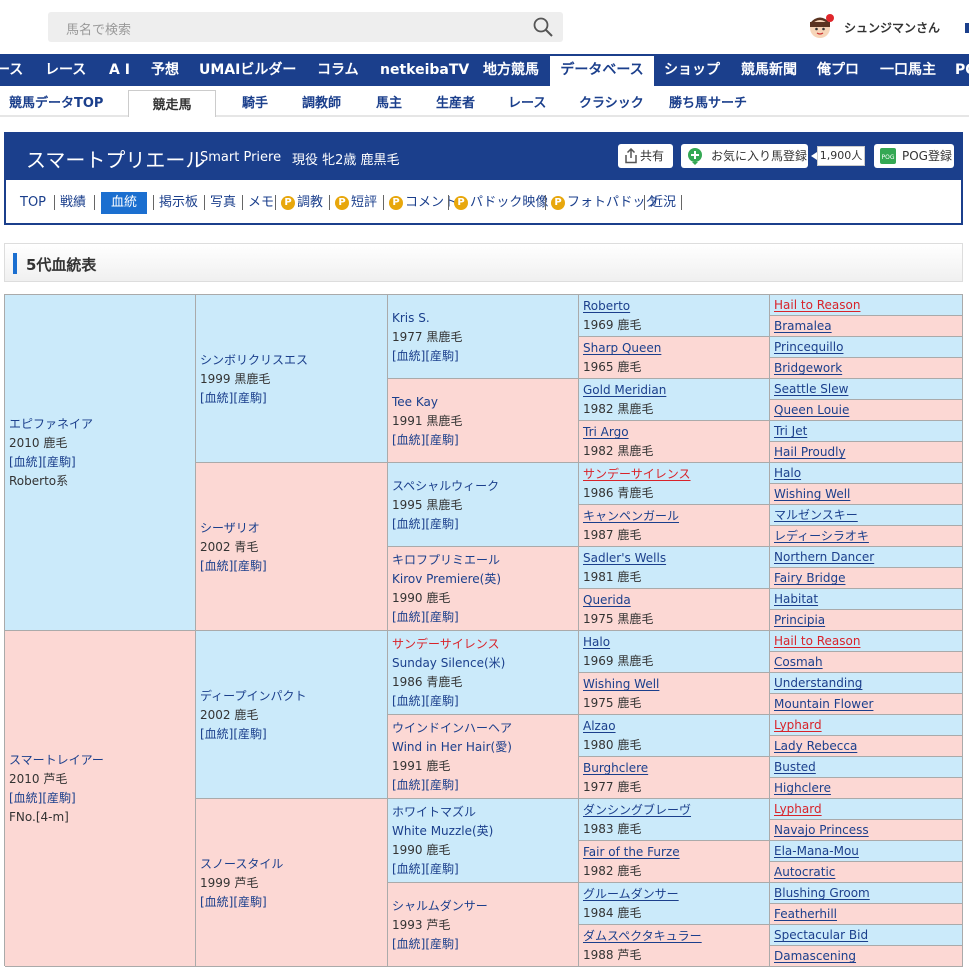 The width and height of the screenshot is (969, 976). Describe the element at coordinates (124, 203) in the screenshot. I see `tab-pedigree: 血統` at that location.